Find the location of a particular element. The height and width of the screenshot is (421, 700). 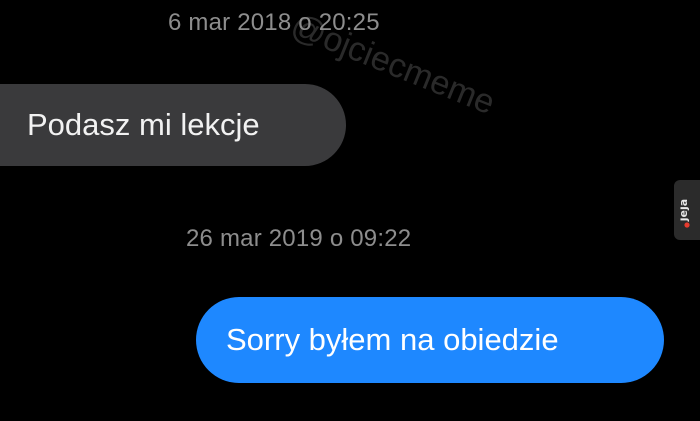

svg-text: jeja is located at coordinates (685, 210).